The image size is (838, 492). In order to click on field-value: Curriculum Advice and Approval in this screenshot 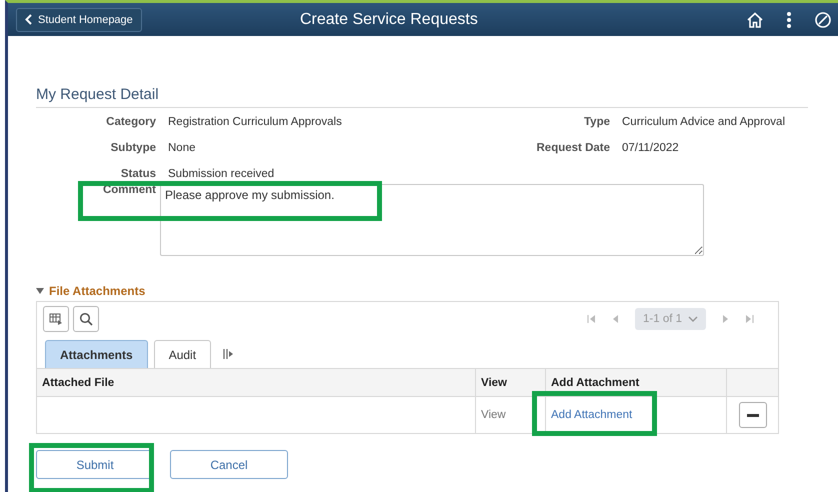, I will do `click(704, 122)`.